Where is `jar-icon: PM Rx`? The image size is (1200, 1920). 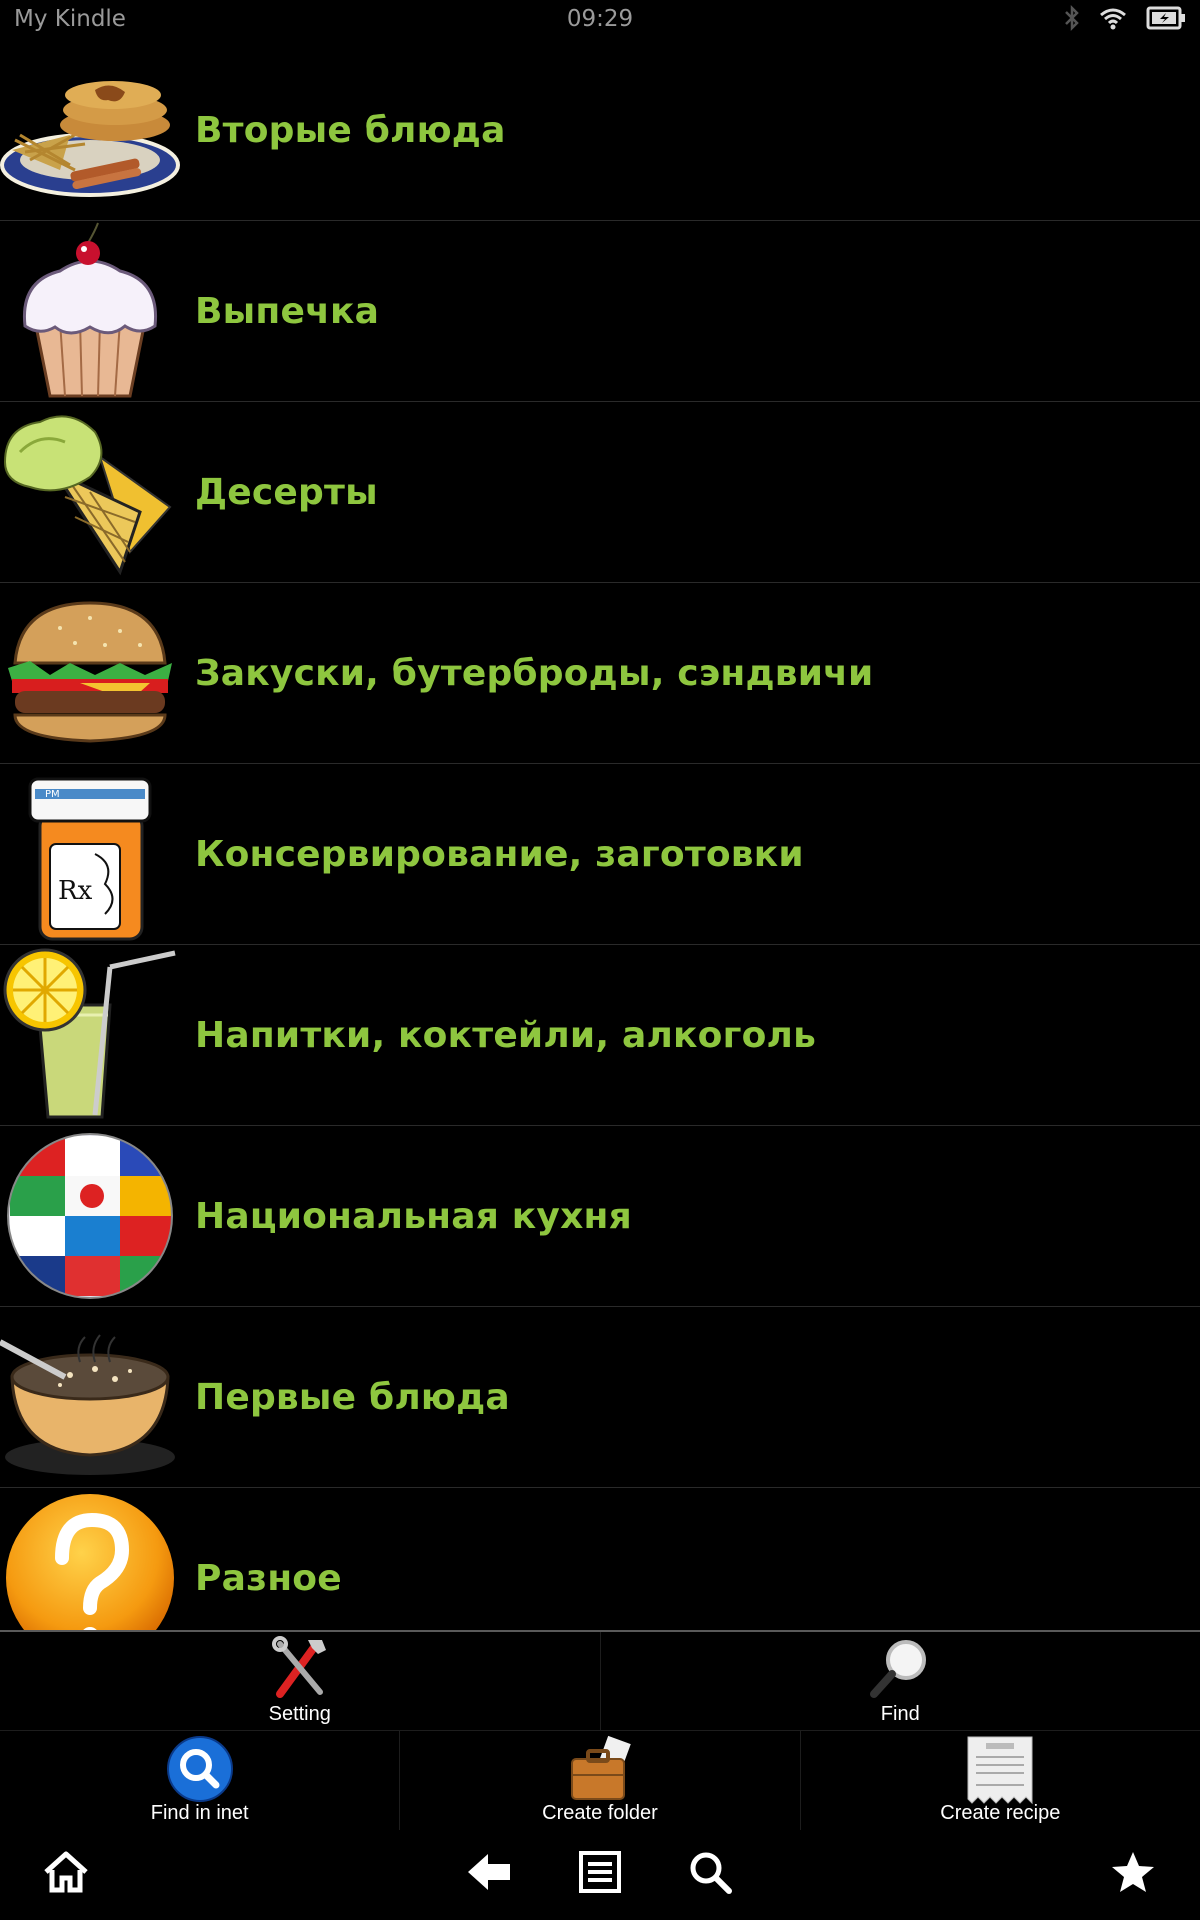
jar-icon: PM Rx is located at coordinates (90, 854).